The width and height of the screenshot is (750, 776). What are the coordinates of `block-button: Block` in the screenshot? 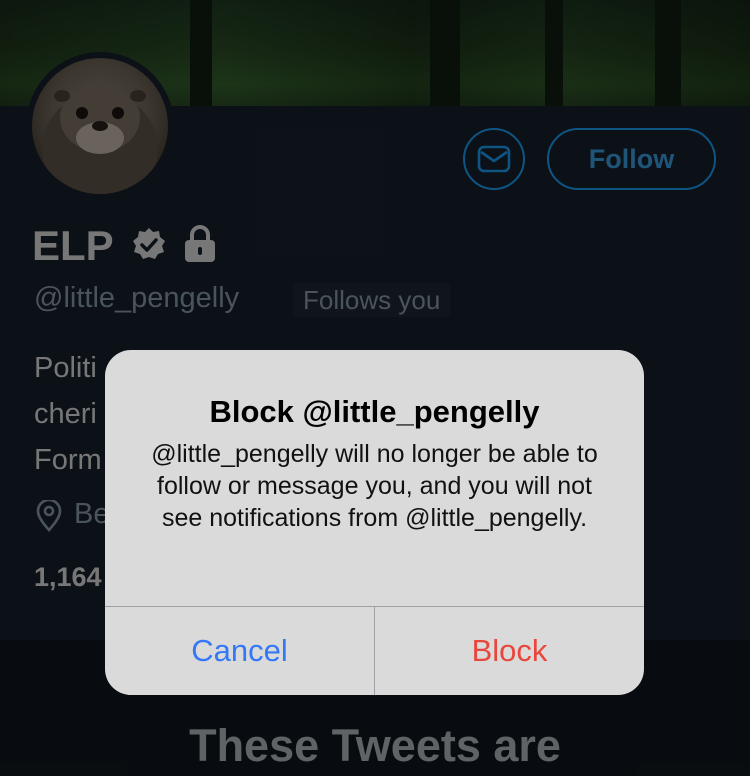 It's located at (509, 651).